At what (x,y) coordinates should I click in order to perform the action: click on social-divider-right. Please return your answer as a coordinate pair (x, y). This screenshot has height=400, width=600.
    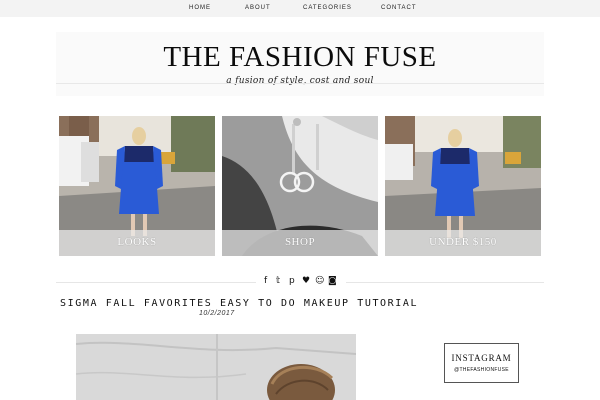
    Looking at the image, I should click on (445, 282).